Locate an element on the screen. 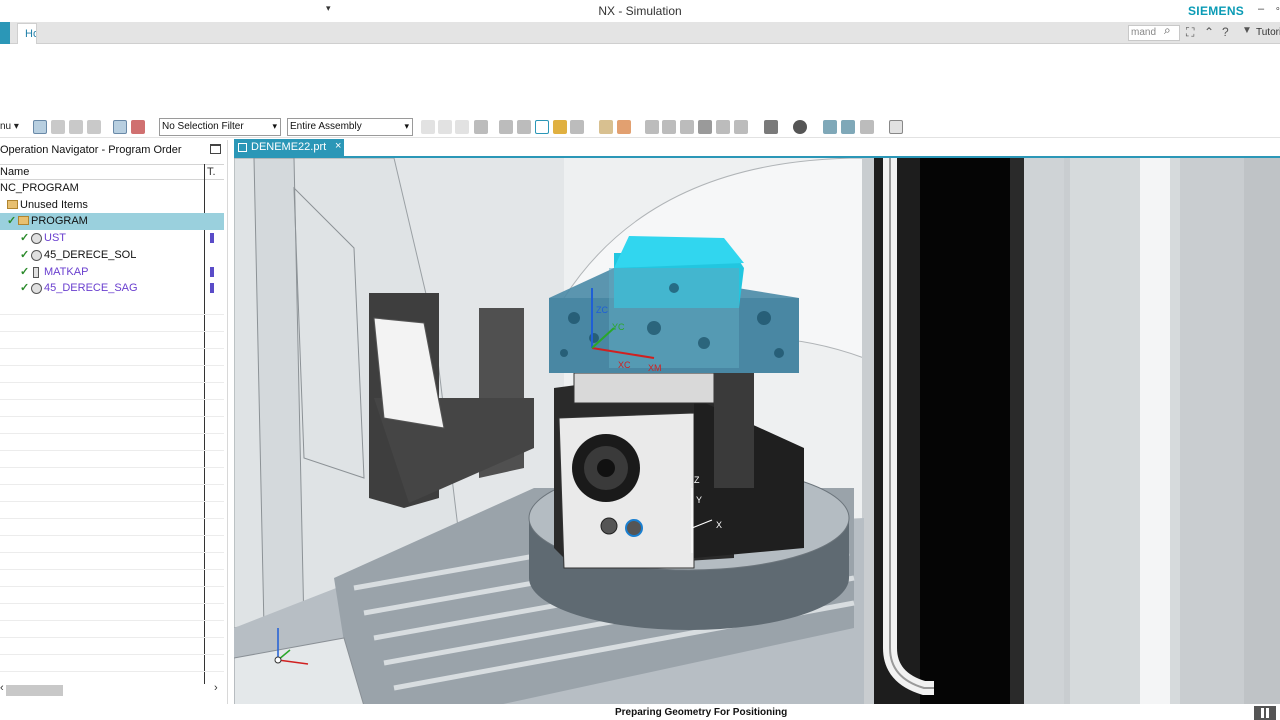  fullscreen-icon: ⛶ is located at coordinates (1190, 32).